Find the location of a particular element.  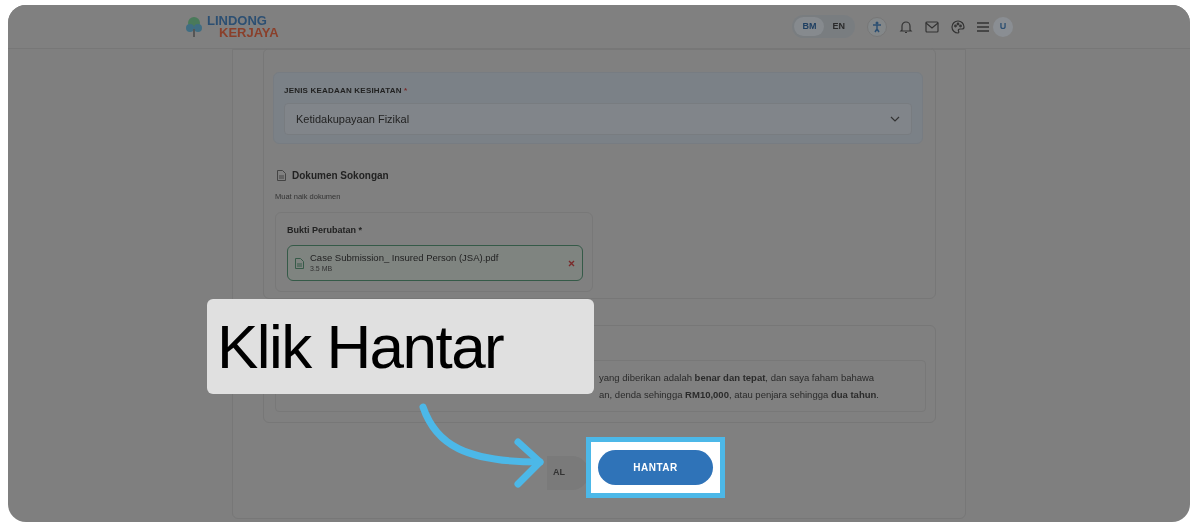

file-name: Case Submission_ Insured Person (JSA).pdf is located at coordinates (404, 257).